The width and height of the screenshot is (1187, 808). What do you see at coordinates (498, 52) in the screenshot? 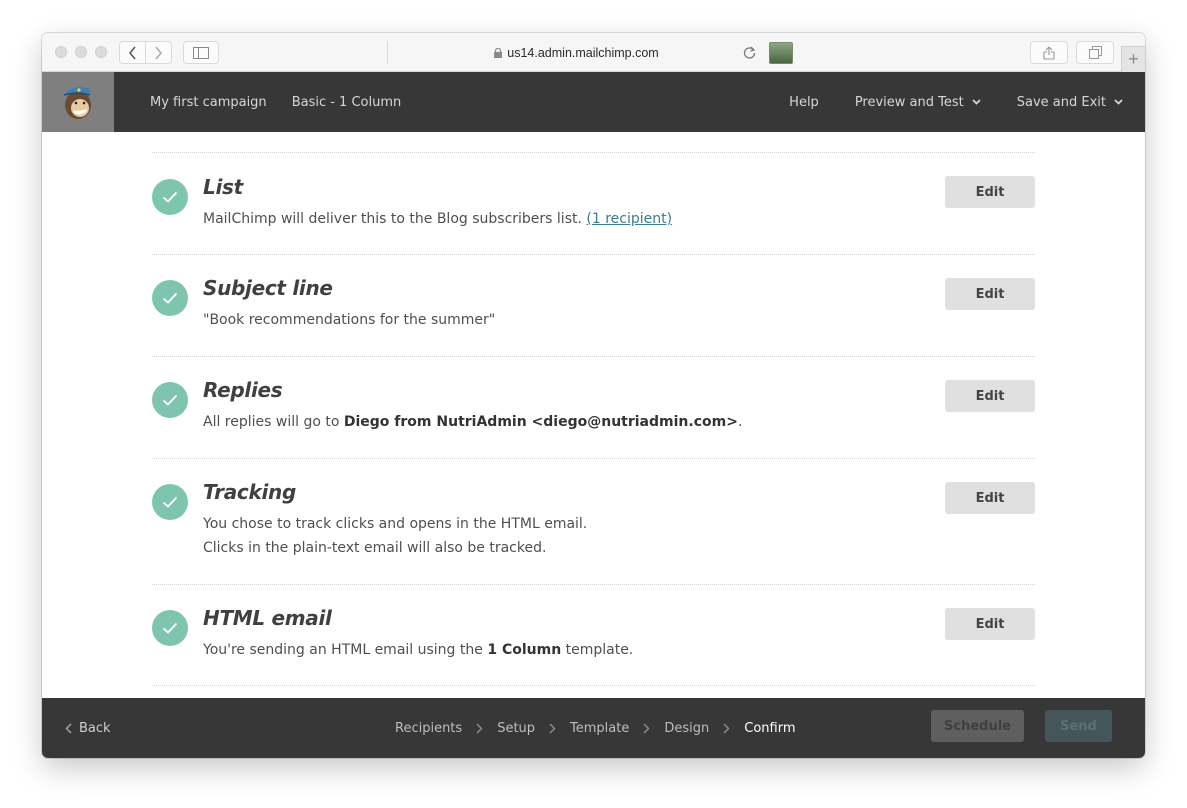
I see `lock-icon` at bounding box center [498, 52].